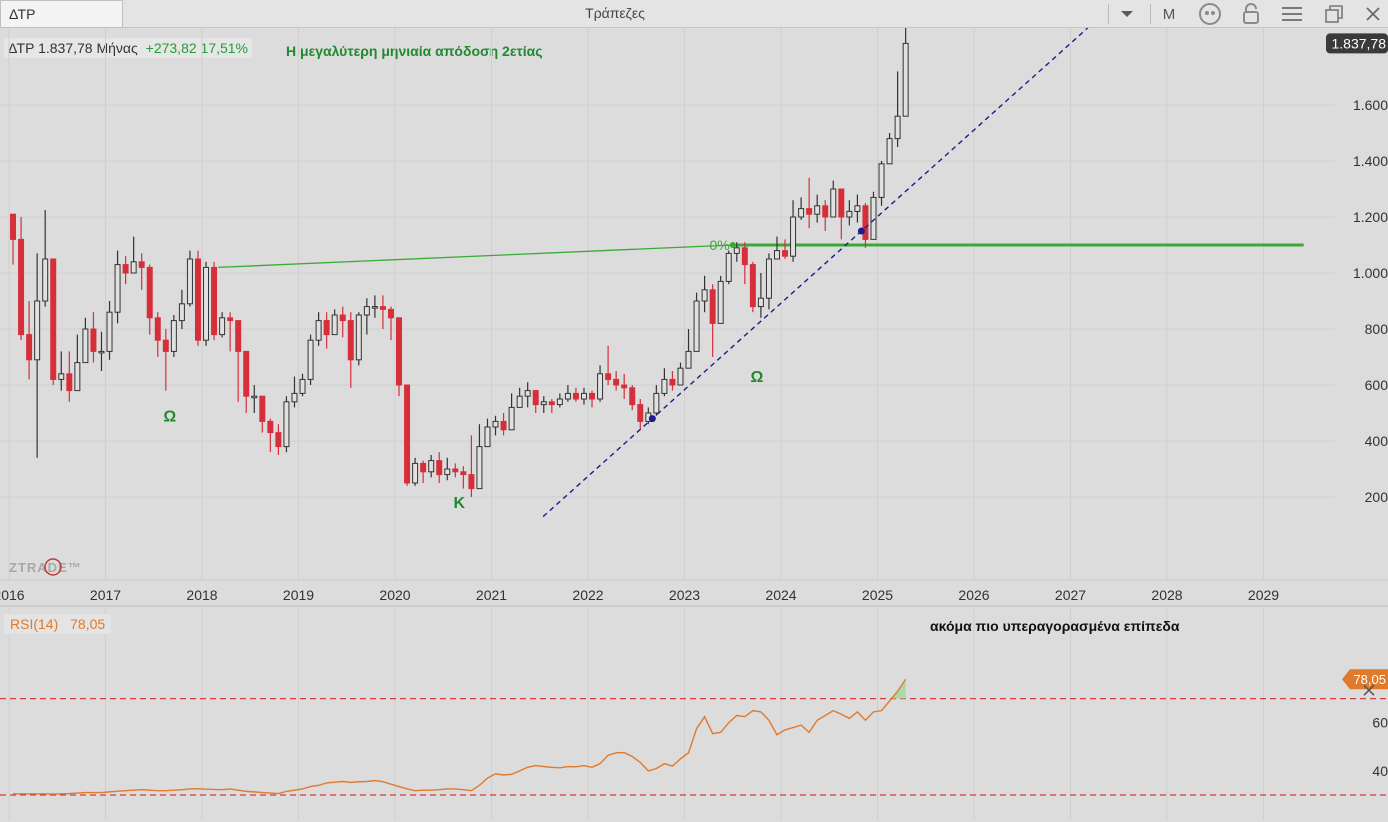 This screenshot has height=822, width=1388. Describe the element at coordinates (1369, 679) in the screenshot. I see `rsi-value-badge-label: 78,05` at that location.